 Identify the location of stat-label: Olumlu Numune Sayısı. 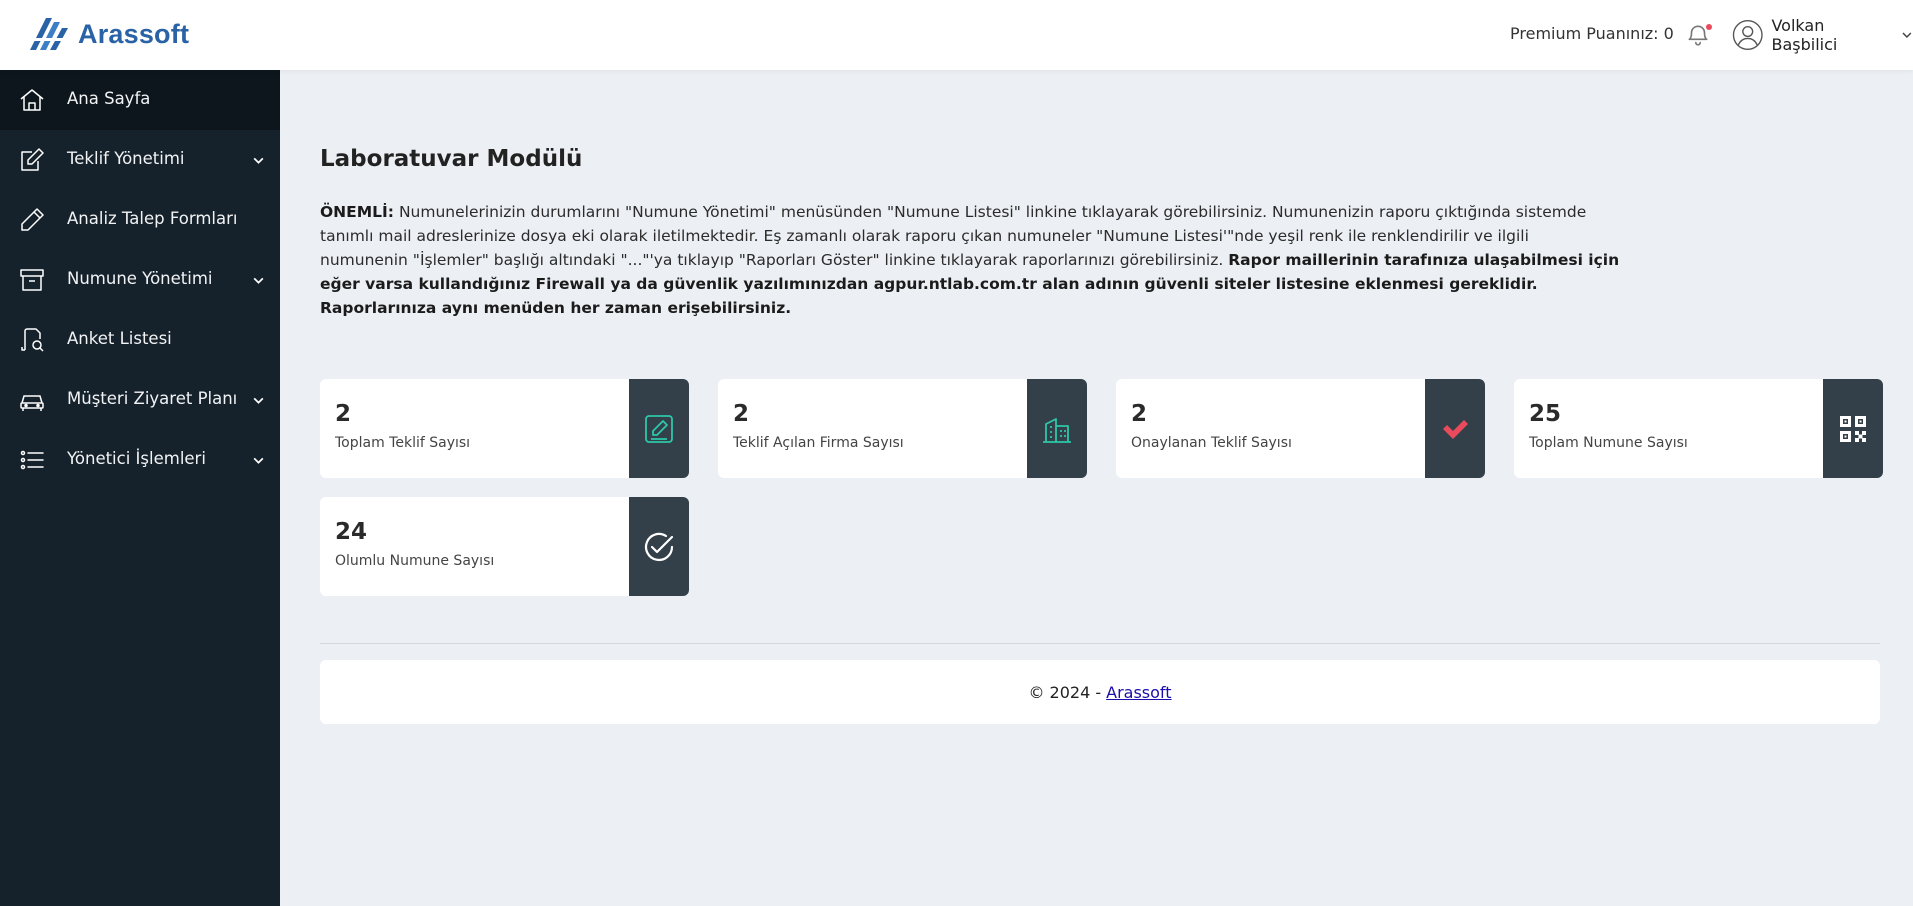
(415, 561).